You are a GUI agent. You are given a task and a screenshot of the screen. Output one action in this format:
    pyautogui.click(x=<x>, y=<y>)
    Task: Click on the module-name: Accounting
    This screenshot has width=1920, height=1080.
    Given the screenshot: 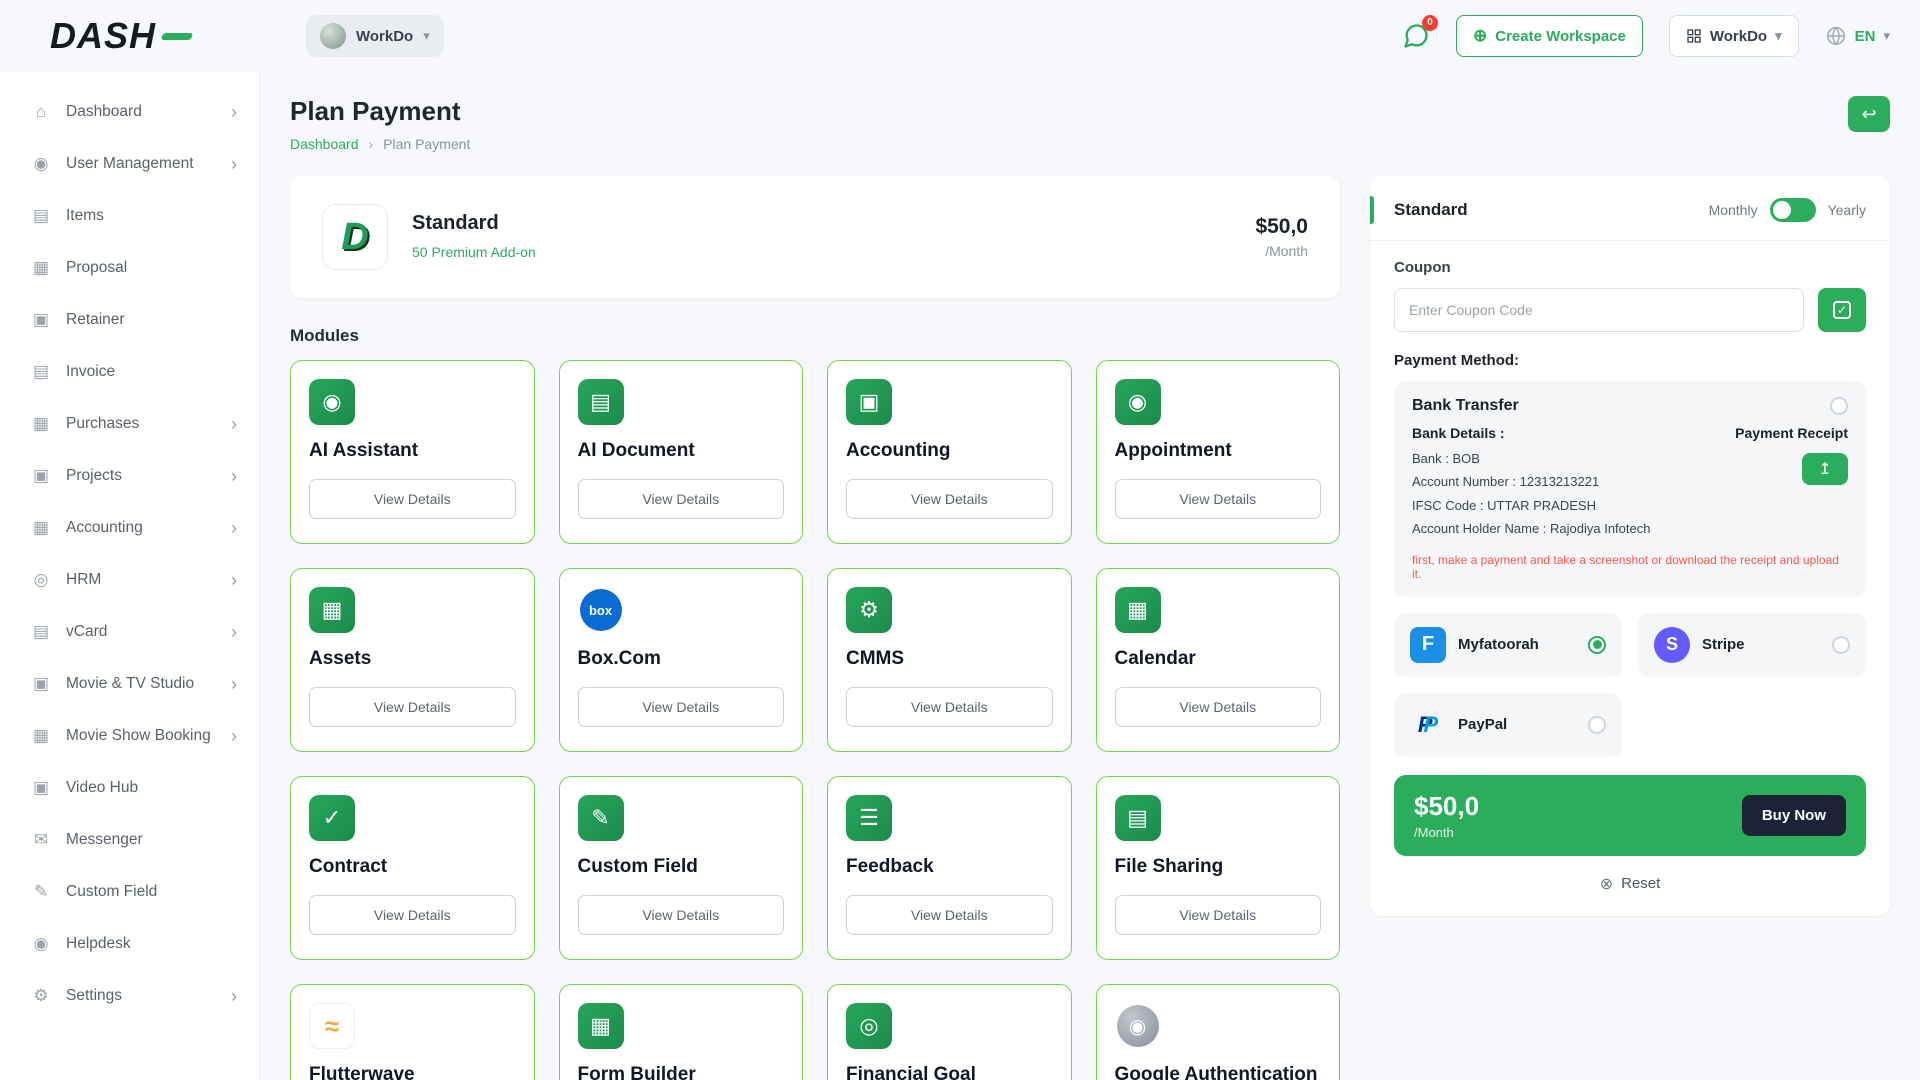 What is the action you would take?
    pyautogui.click(x=898, y=450)
    